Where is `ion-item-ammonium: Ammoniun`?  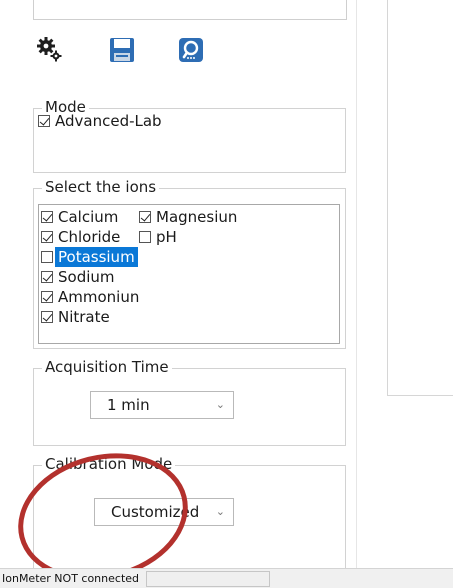
ion-item-ammonium: Ammoniun is located at coordinates (90, 297).